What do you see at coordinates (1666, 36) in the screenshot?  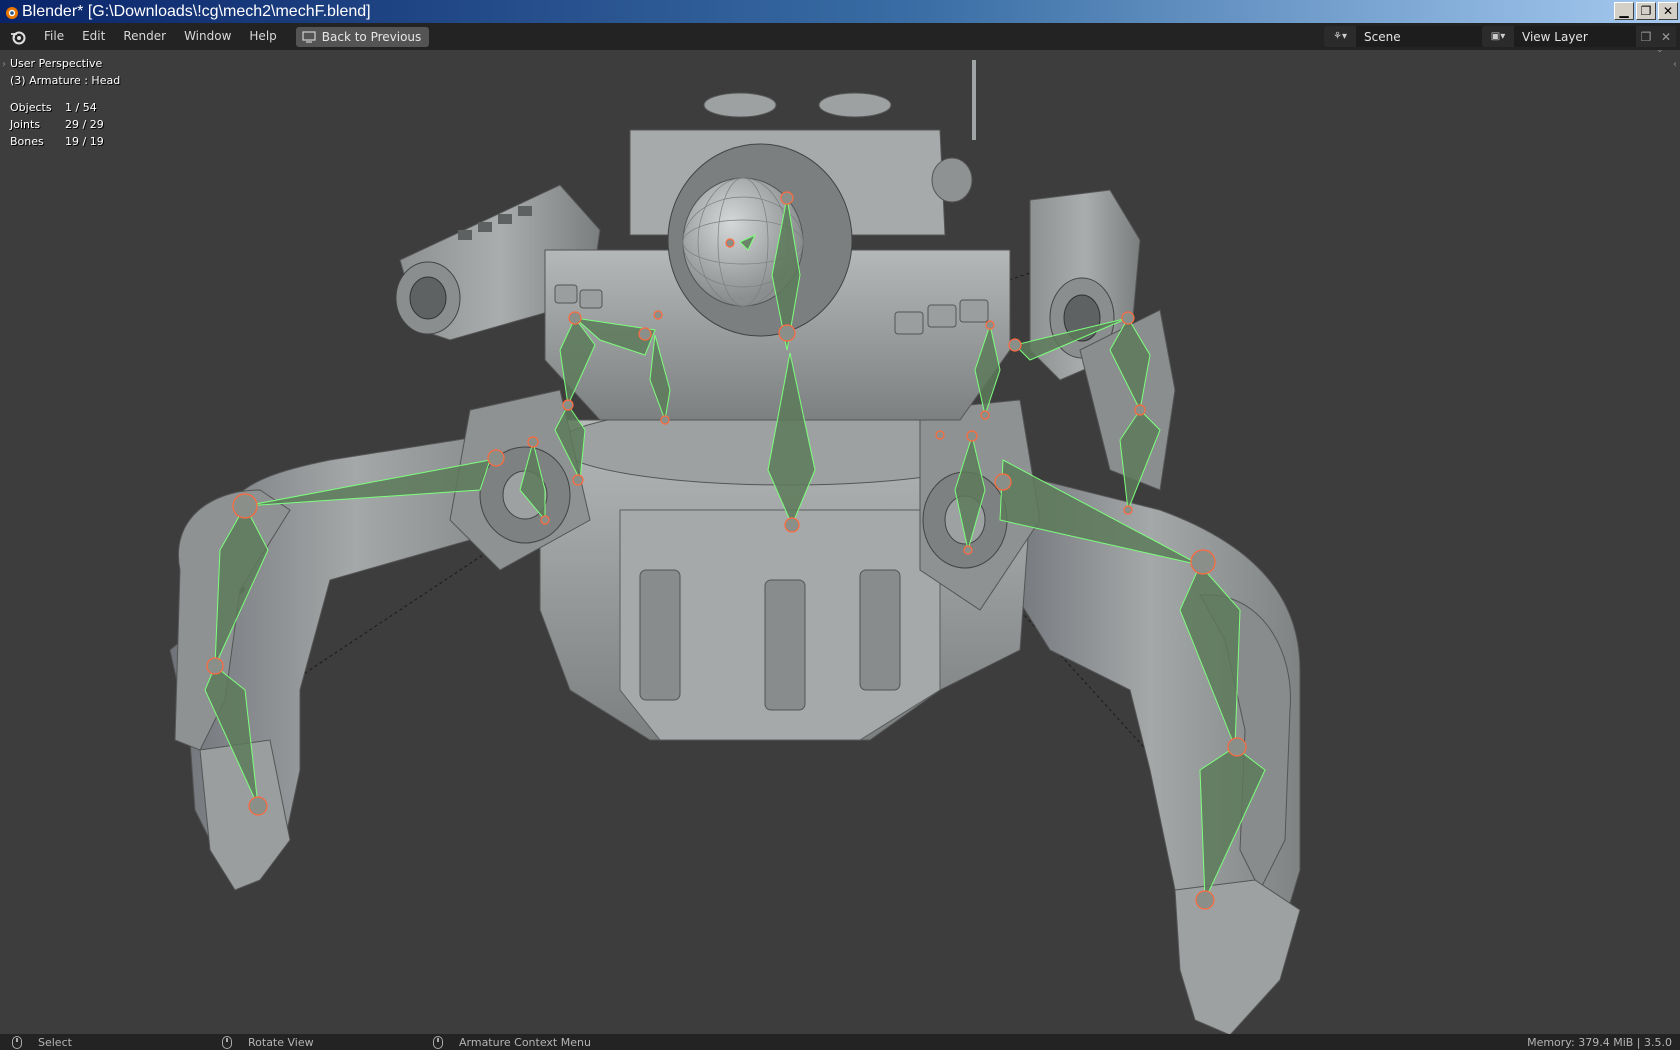 I see `delete-view-layer-icon: ✕` at bounding box center [1666, 36].